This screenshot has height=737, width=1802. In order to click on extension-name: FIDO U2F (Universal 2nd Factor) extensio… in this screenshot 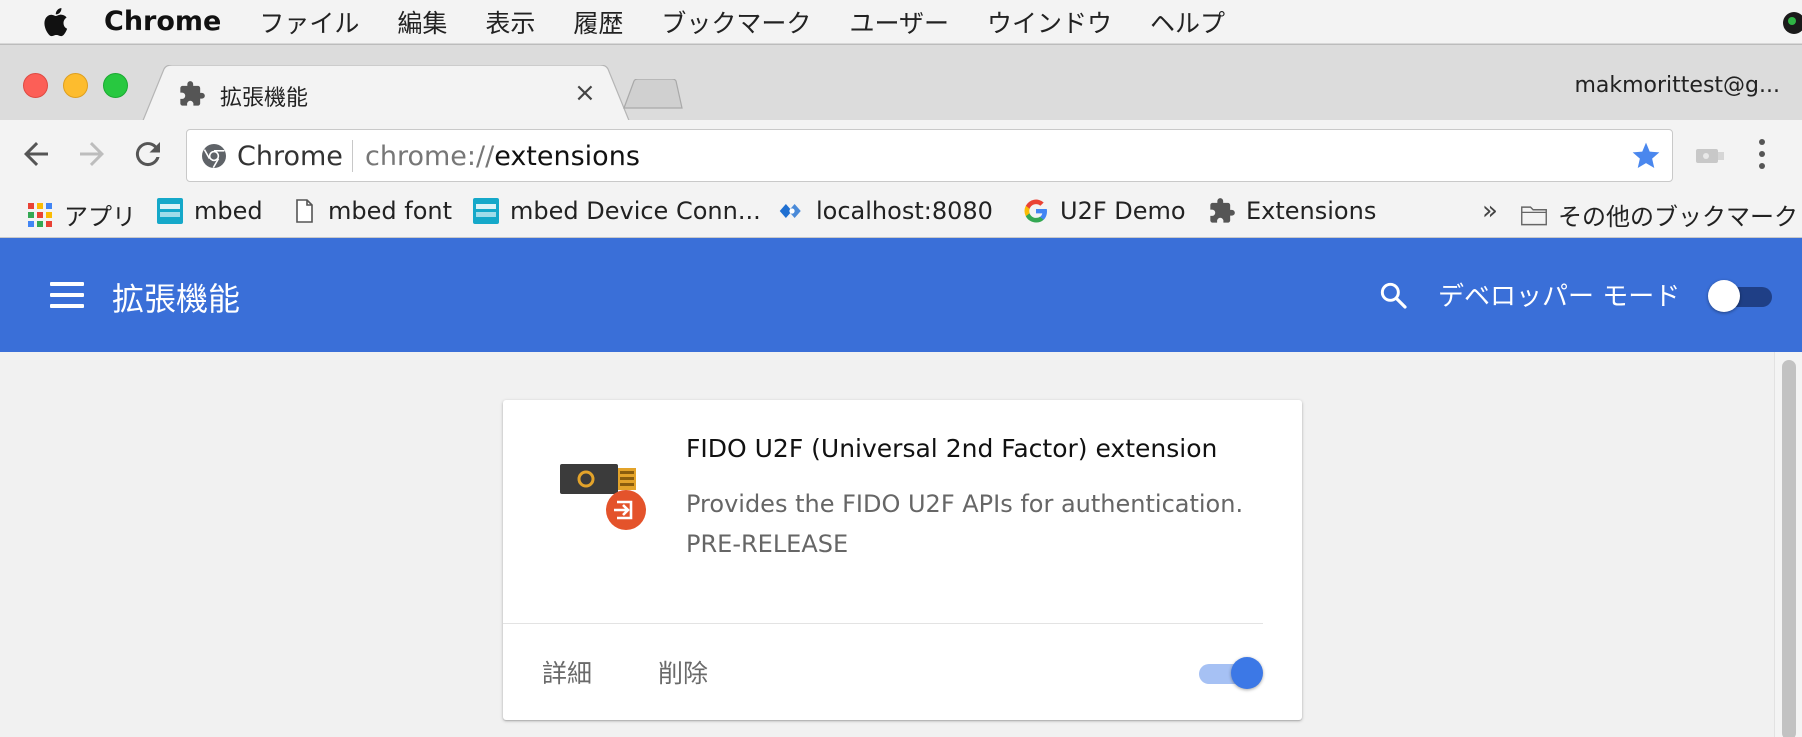, I will do `click(952, 448)`.